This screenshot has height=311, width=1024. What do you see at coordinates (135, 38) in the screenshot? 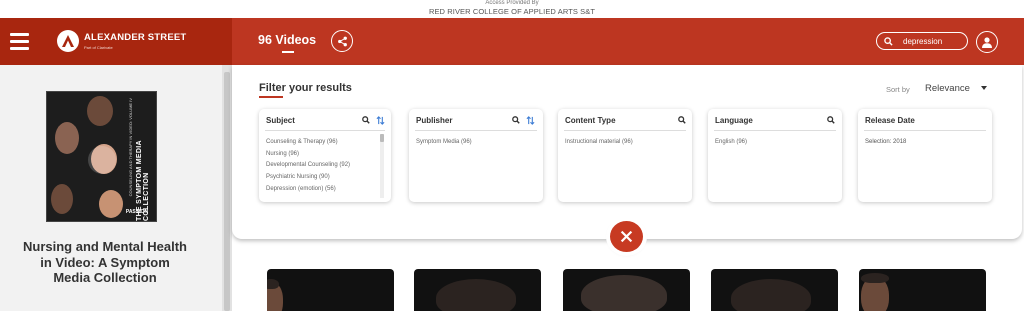
I see `brand-name: ALEXANDER STREET` at bounding box center [135, 38].